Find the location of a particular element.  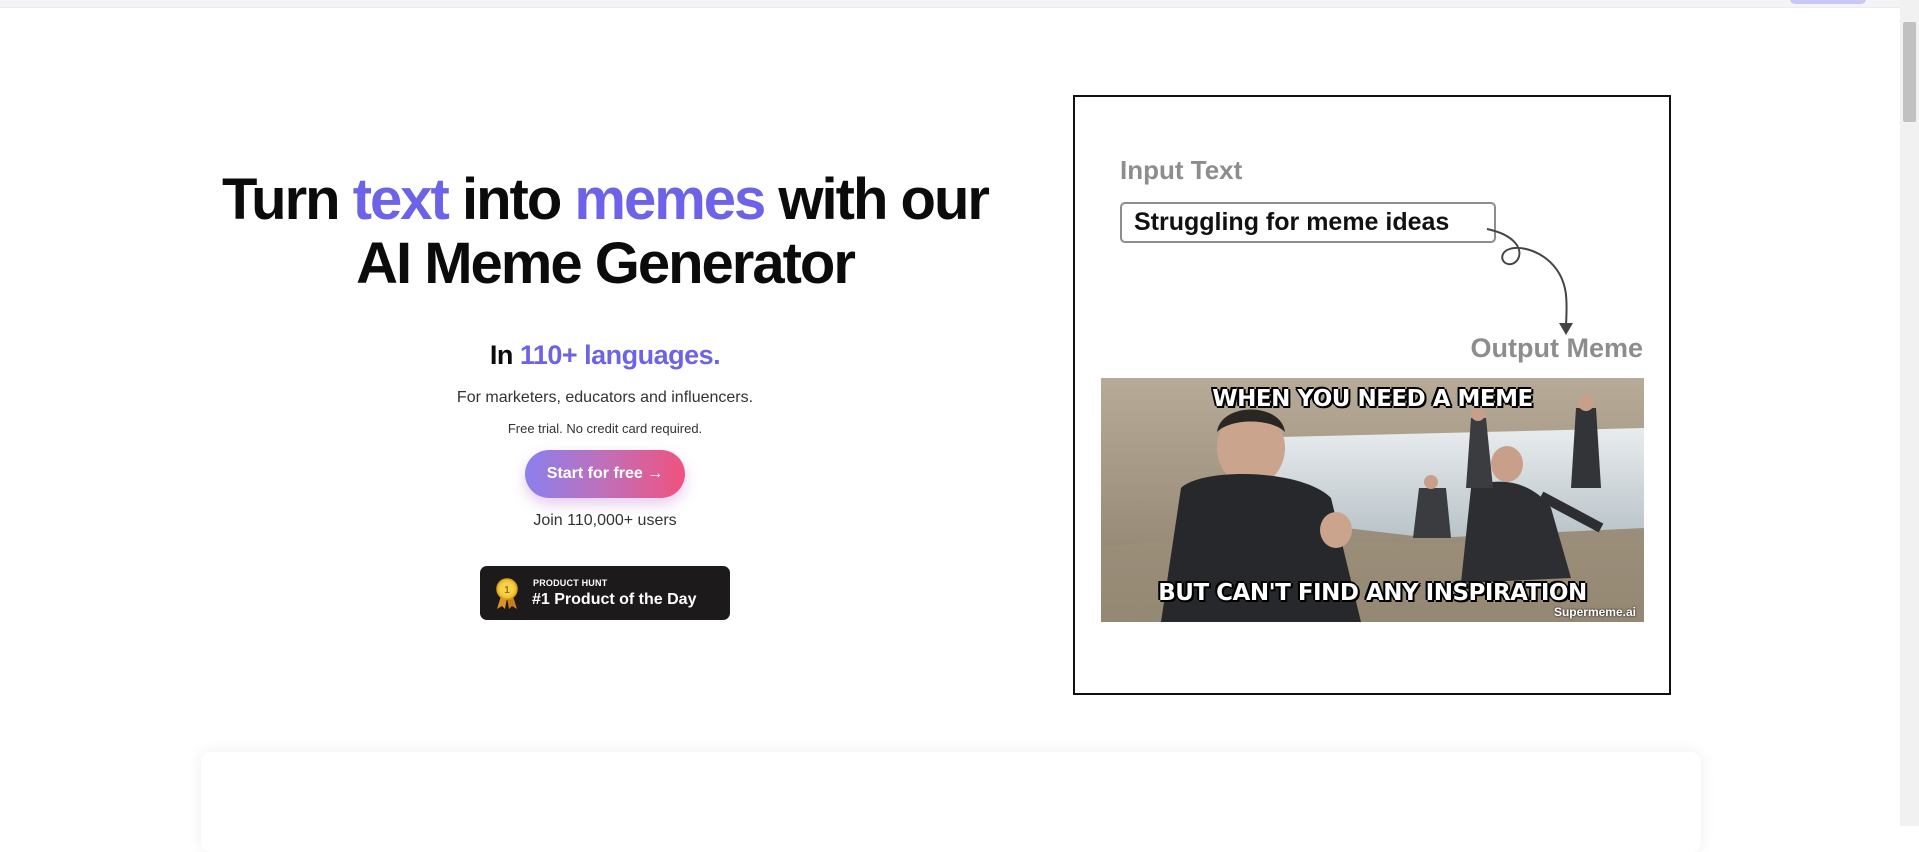

nav-button-partial is located at coordinates (1828, 2).